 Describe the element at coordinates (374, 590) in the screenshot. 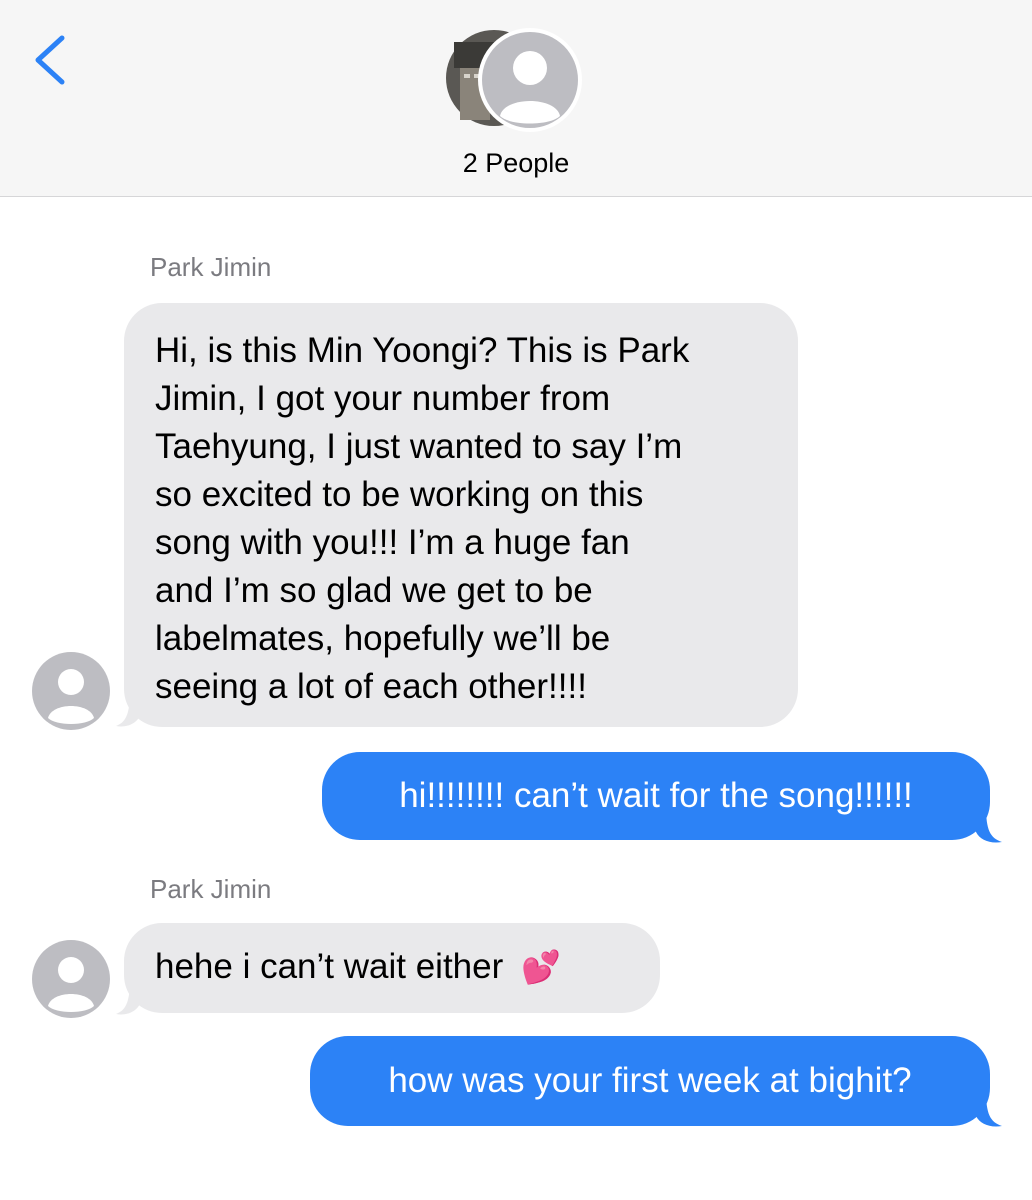

I see `message-text-line: and I’m so glad we get to be` at that location.